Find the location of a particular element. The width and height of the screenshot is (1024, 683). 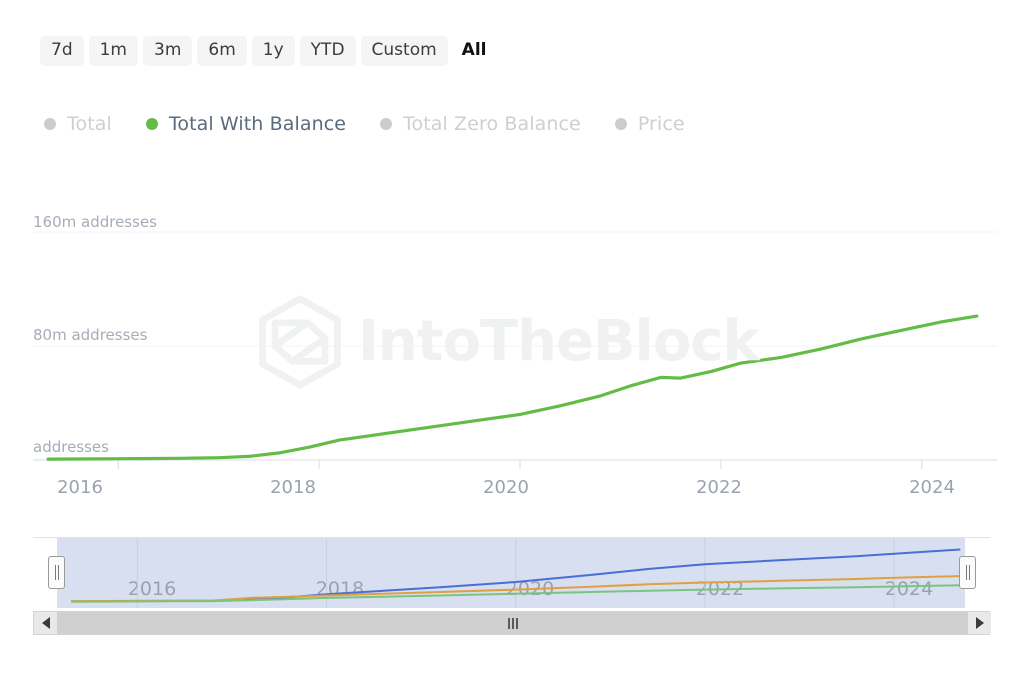

x-axis-label-2018: 2018 is located at coordinates (293, 487).